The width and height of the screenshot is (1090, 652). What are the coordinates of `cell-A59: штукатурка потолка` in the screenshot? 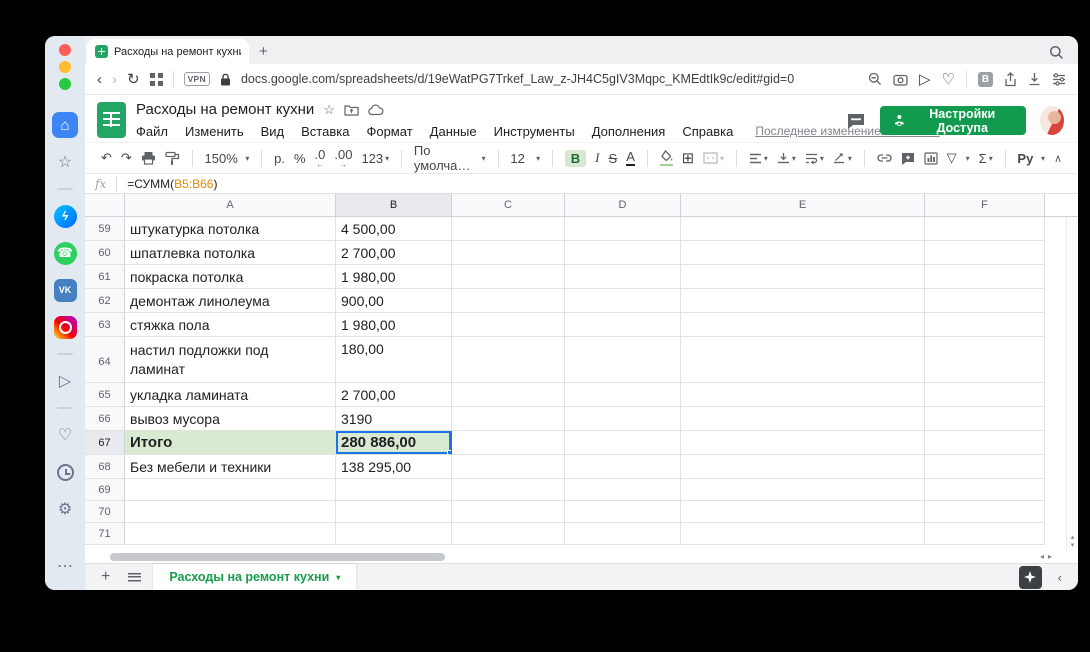 It's located at (230, 229).